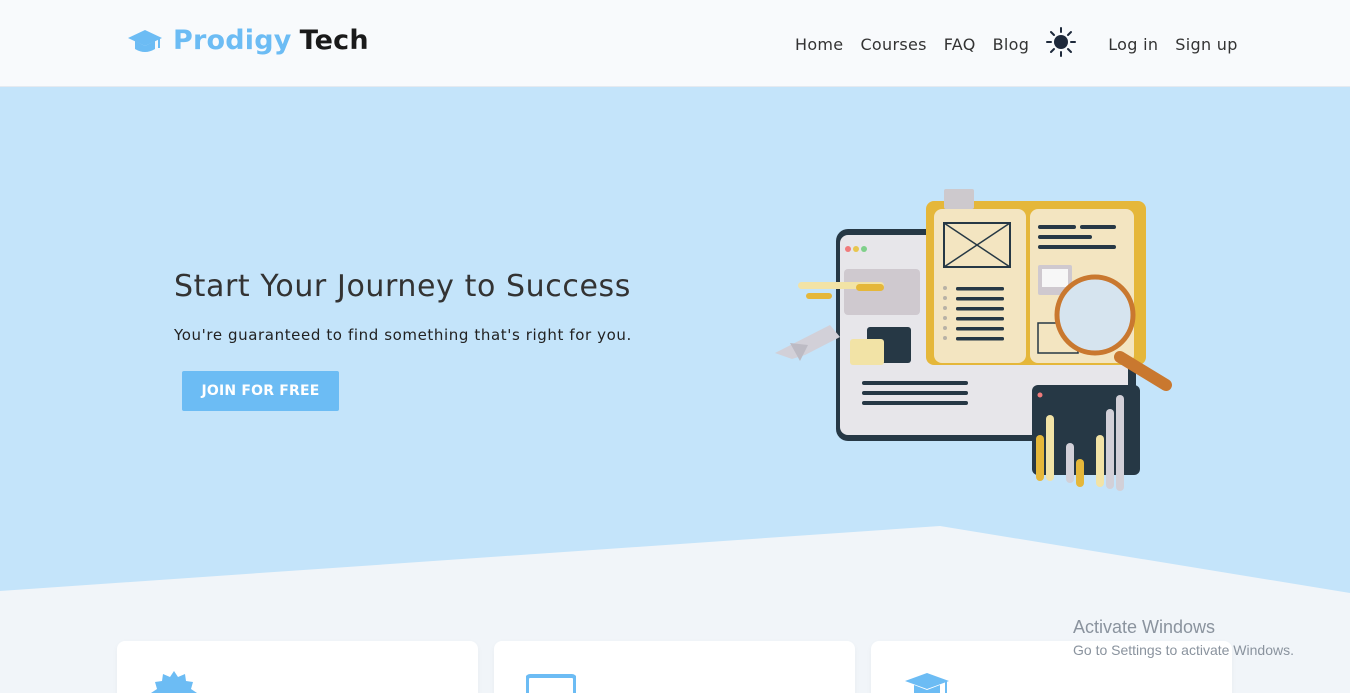 The image size is (1350, 693). What do you see at coordinates (1011, 44) in the screenshot?
I see `nav-blog-link: Blog` at bounding box center [1011, 44].